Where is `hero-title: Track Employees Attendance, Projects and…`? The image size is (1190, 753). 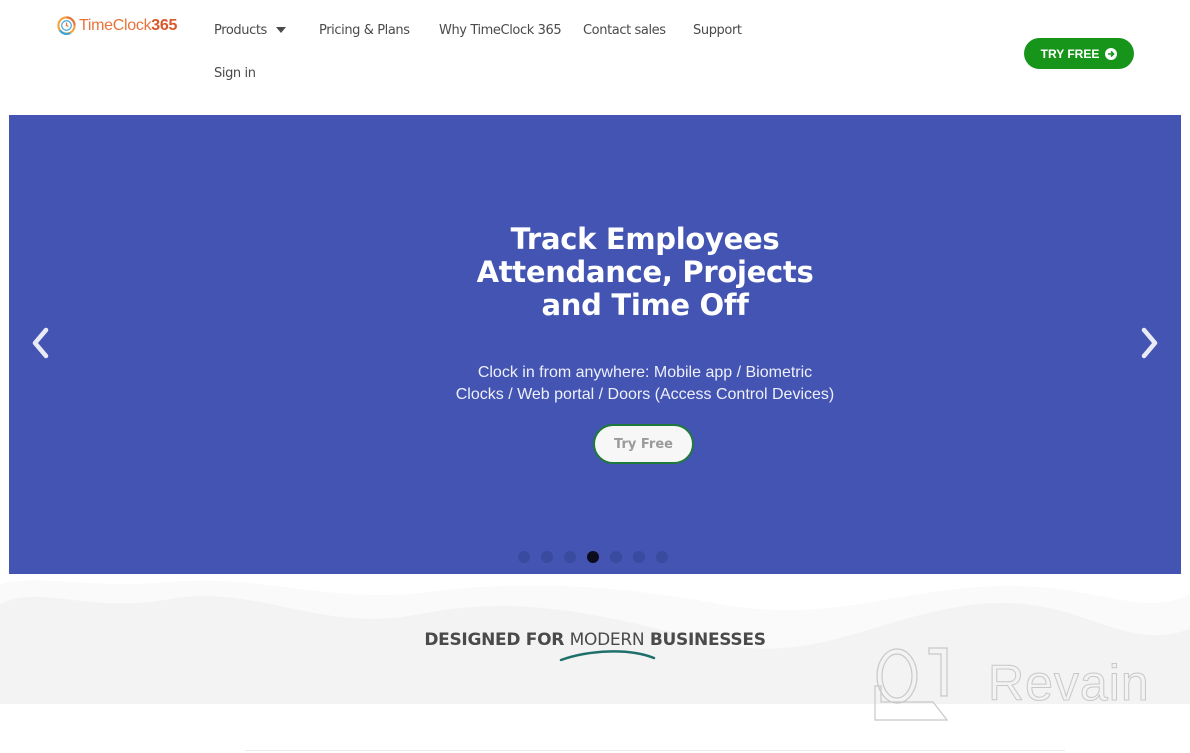 hero-title: Track Employees Attendance, Projects and… is located at coordinates (595, 272).